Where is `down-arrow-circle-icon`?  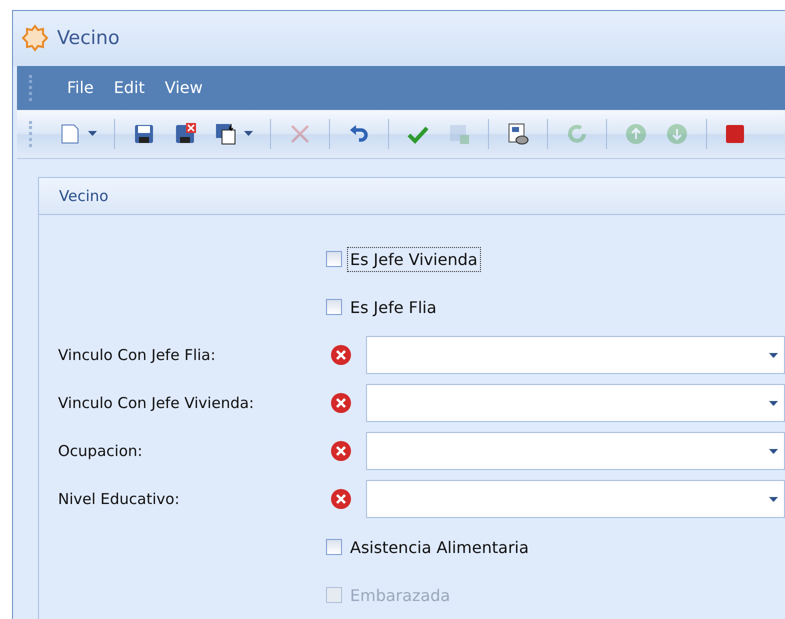 down-arrow-circle-icon is located at coordinates (677, 134).